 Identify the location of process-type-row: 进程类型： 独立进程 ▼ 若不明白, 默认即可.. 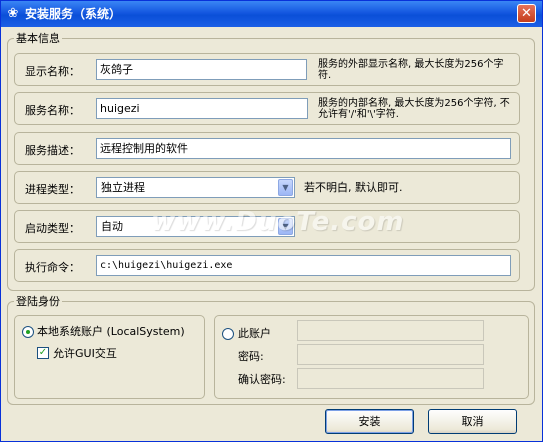
(267, 187).